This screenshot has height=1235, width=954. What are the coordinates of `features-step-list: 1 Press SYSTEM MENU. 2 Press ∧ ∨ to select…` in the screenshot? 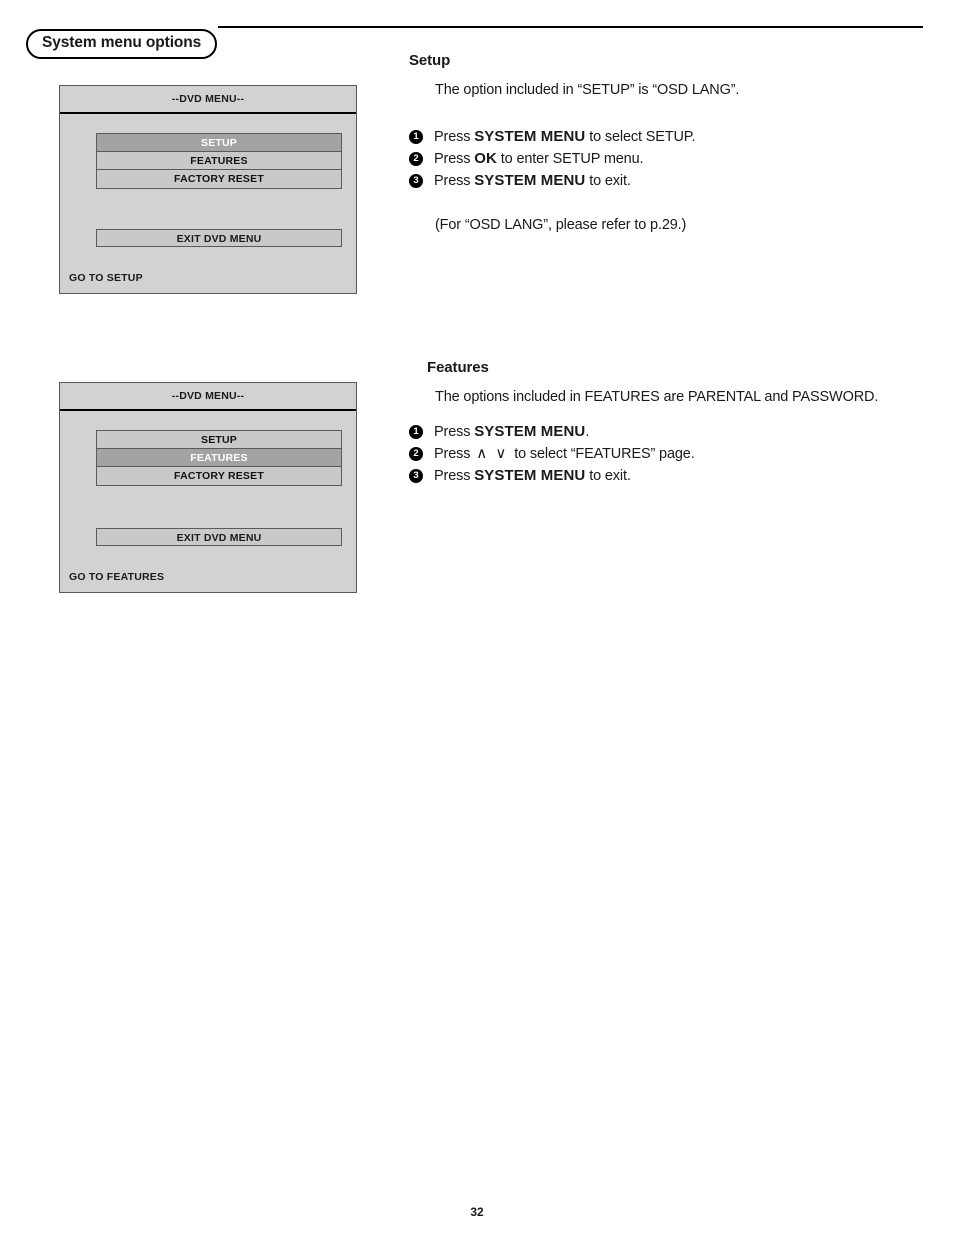 It's located at (659, 454).